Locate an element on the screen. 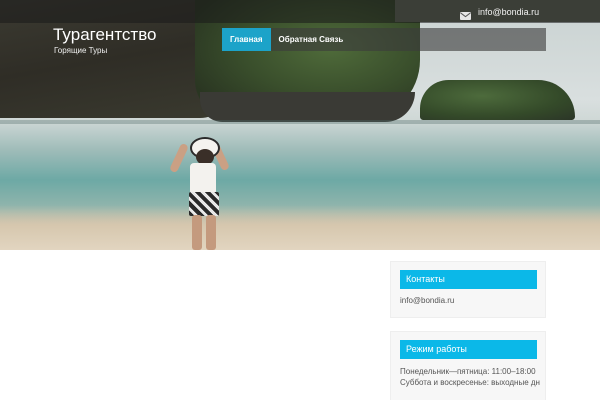 The height and width of the screenshot is (400, 600). topbar-email: info@bondia.ru is located at coordinates (508, 12).